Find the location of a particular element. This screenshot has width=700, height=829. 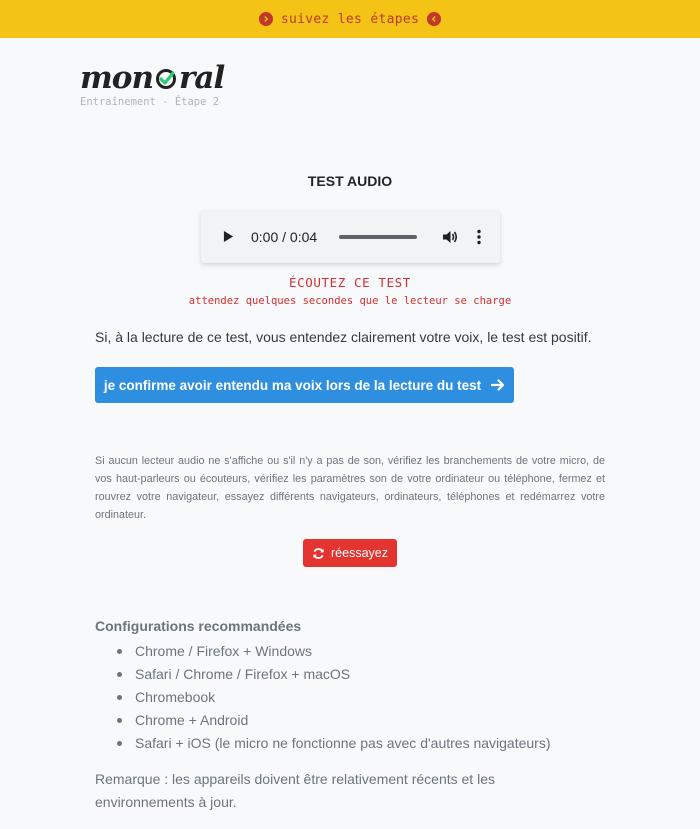

list-item: Chromebook is located at coordinates (334, 697).